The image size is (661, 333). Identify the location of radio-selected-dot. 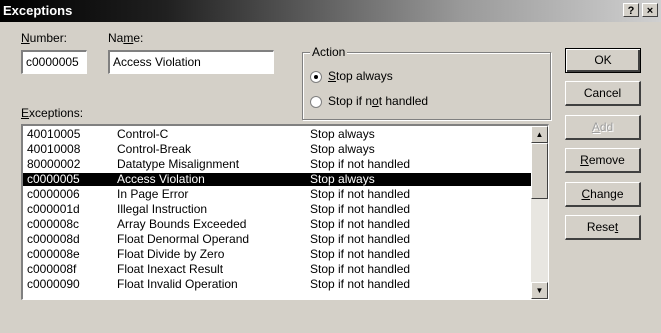
(316, 77).